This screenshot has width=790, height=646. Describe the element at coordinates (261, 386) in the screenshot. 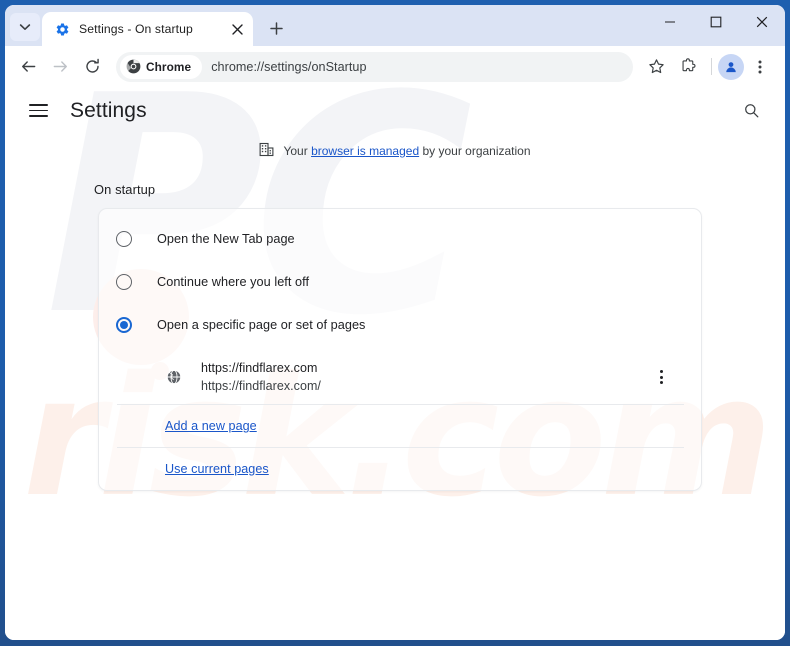

I see `startup-page-url: https://findflarex.com/` at that location.